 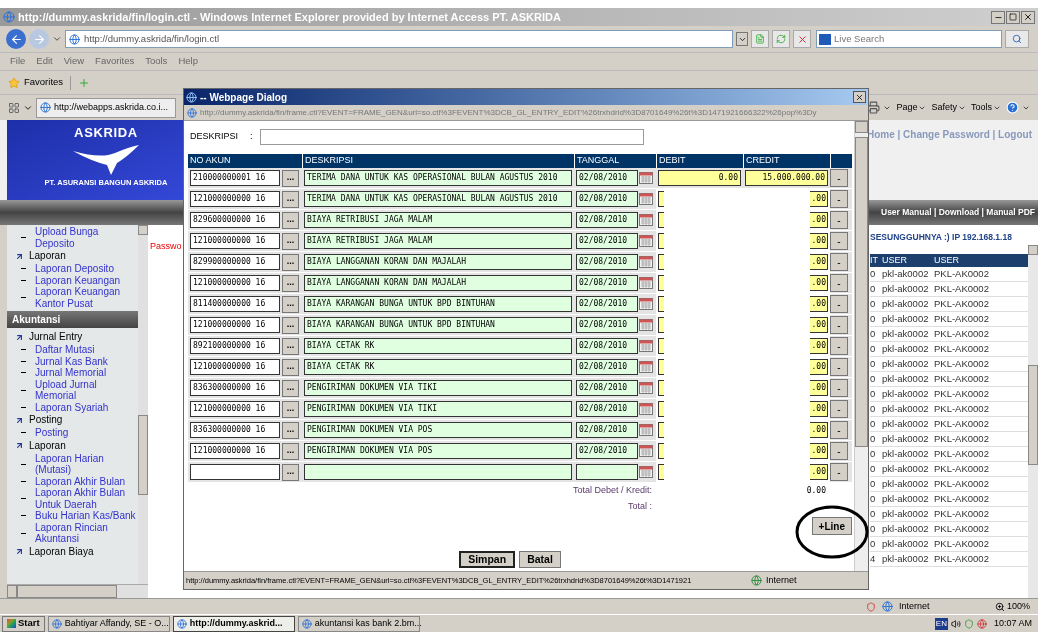 What do you see at coordinates (74, 61) in the screenshot?
I see `menu-item: View` at bounding box center [74, 61].